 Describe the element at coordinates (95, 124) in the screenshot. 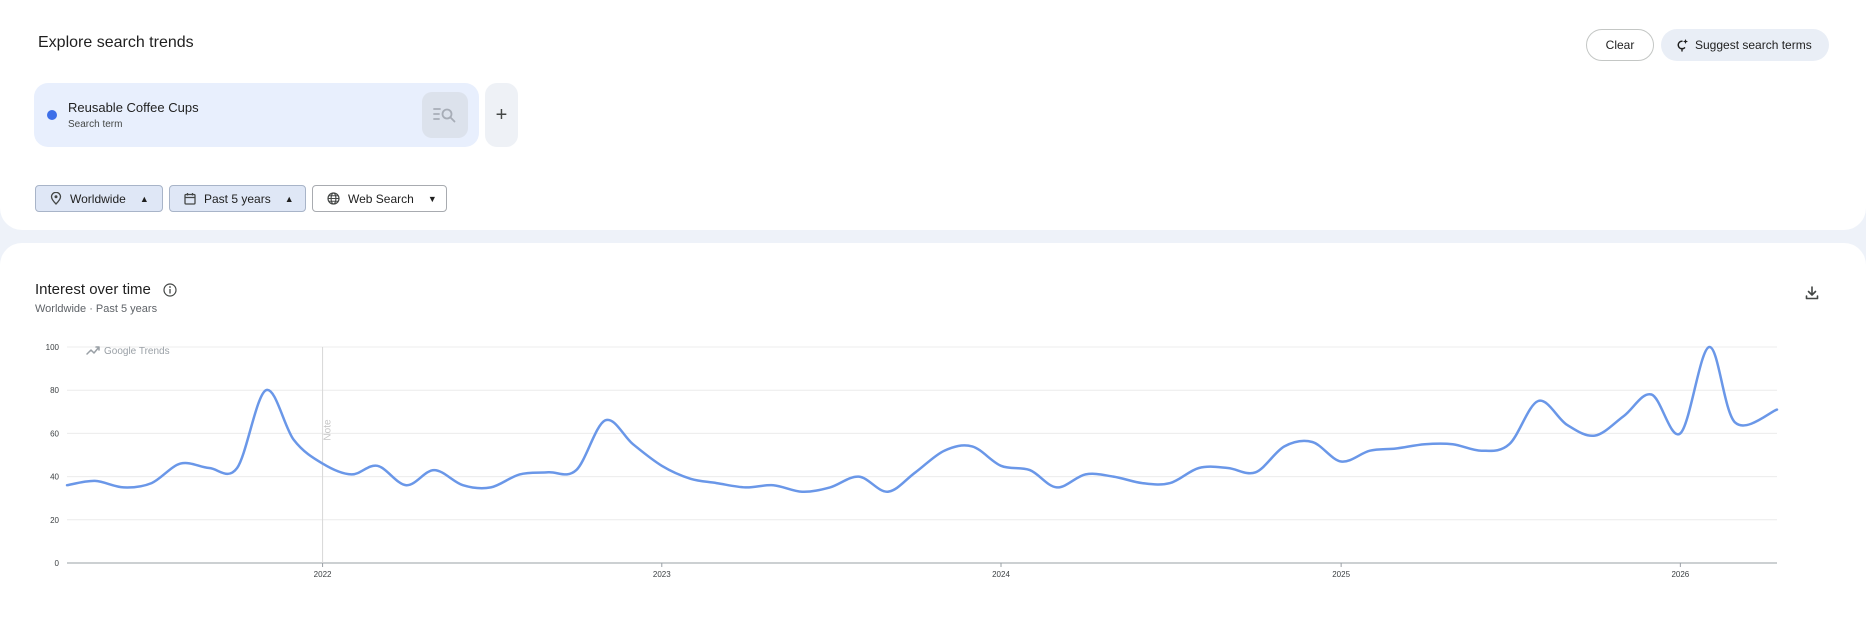

I see `search-term-type: Search term` at that location.